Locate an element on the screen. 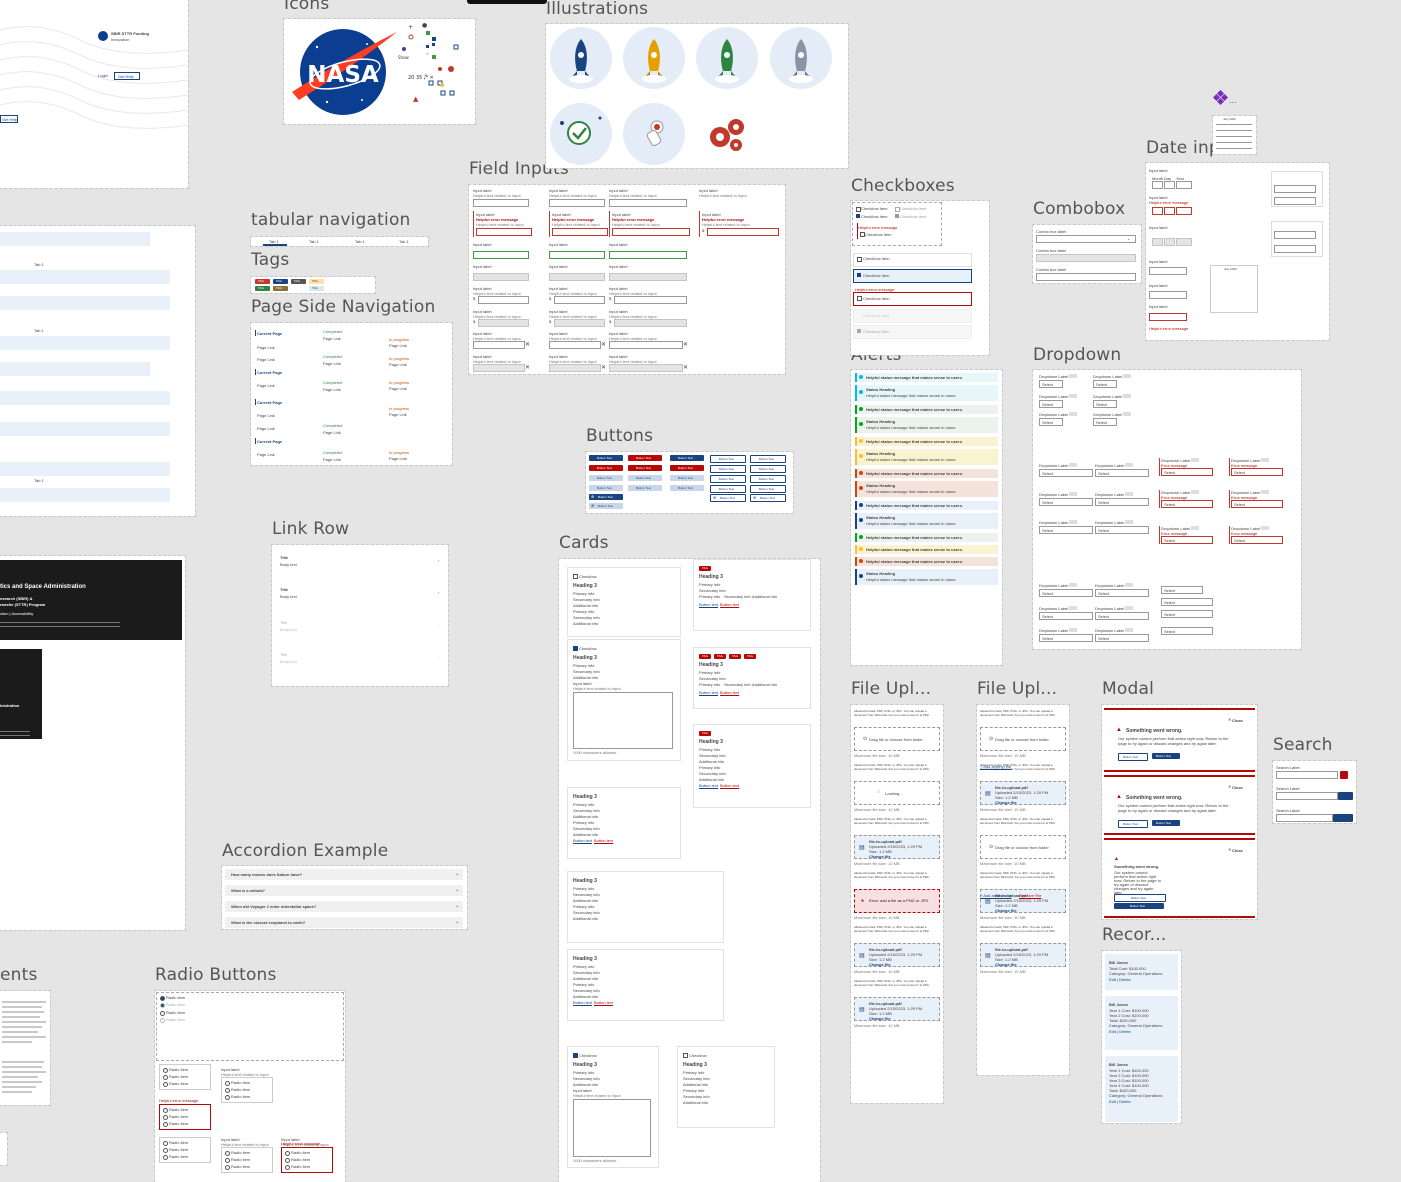 The width and height of the screenshot is (1401, 1182). footer-links: ction | Accessibility is located at coordinates (16, 613).